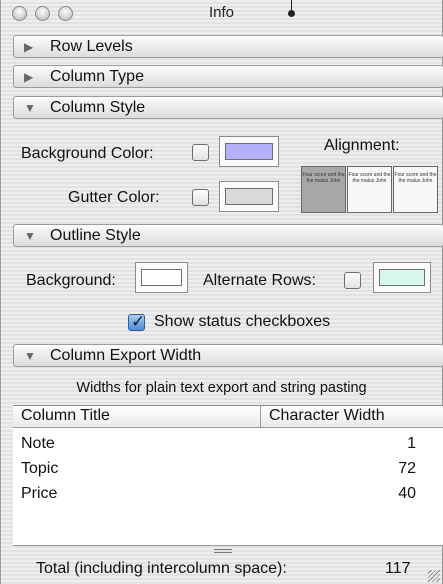 This screenshot has height=584, width=443. Describe the element at coordinates (362, 145) in the screenshot. I see `alignment-label: Alignment:` at that location.